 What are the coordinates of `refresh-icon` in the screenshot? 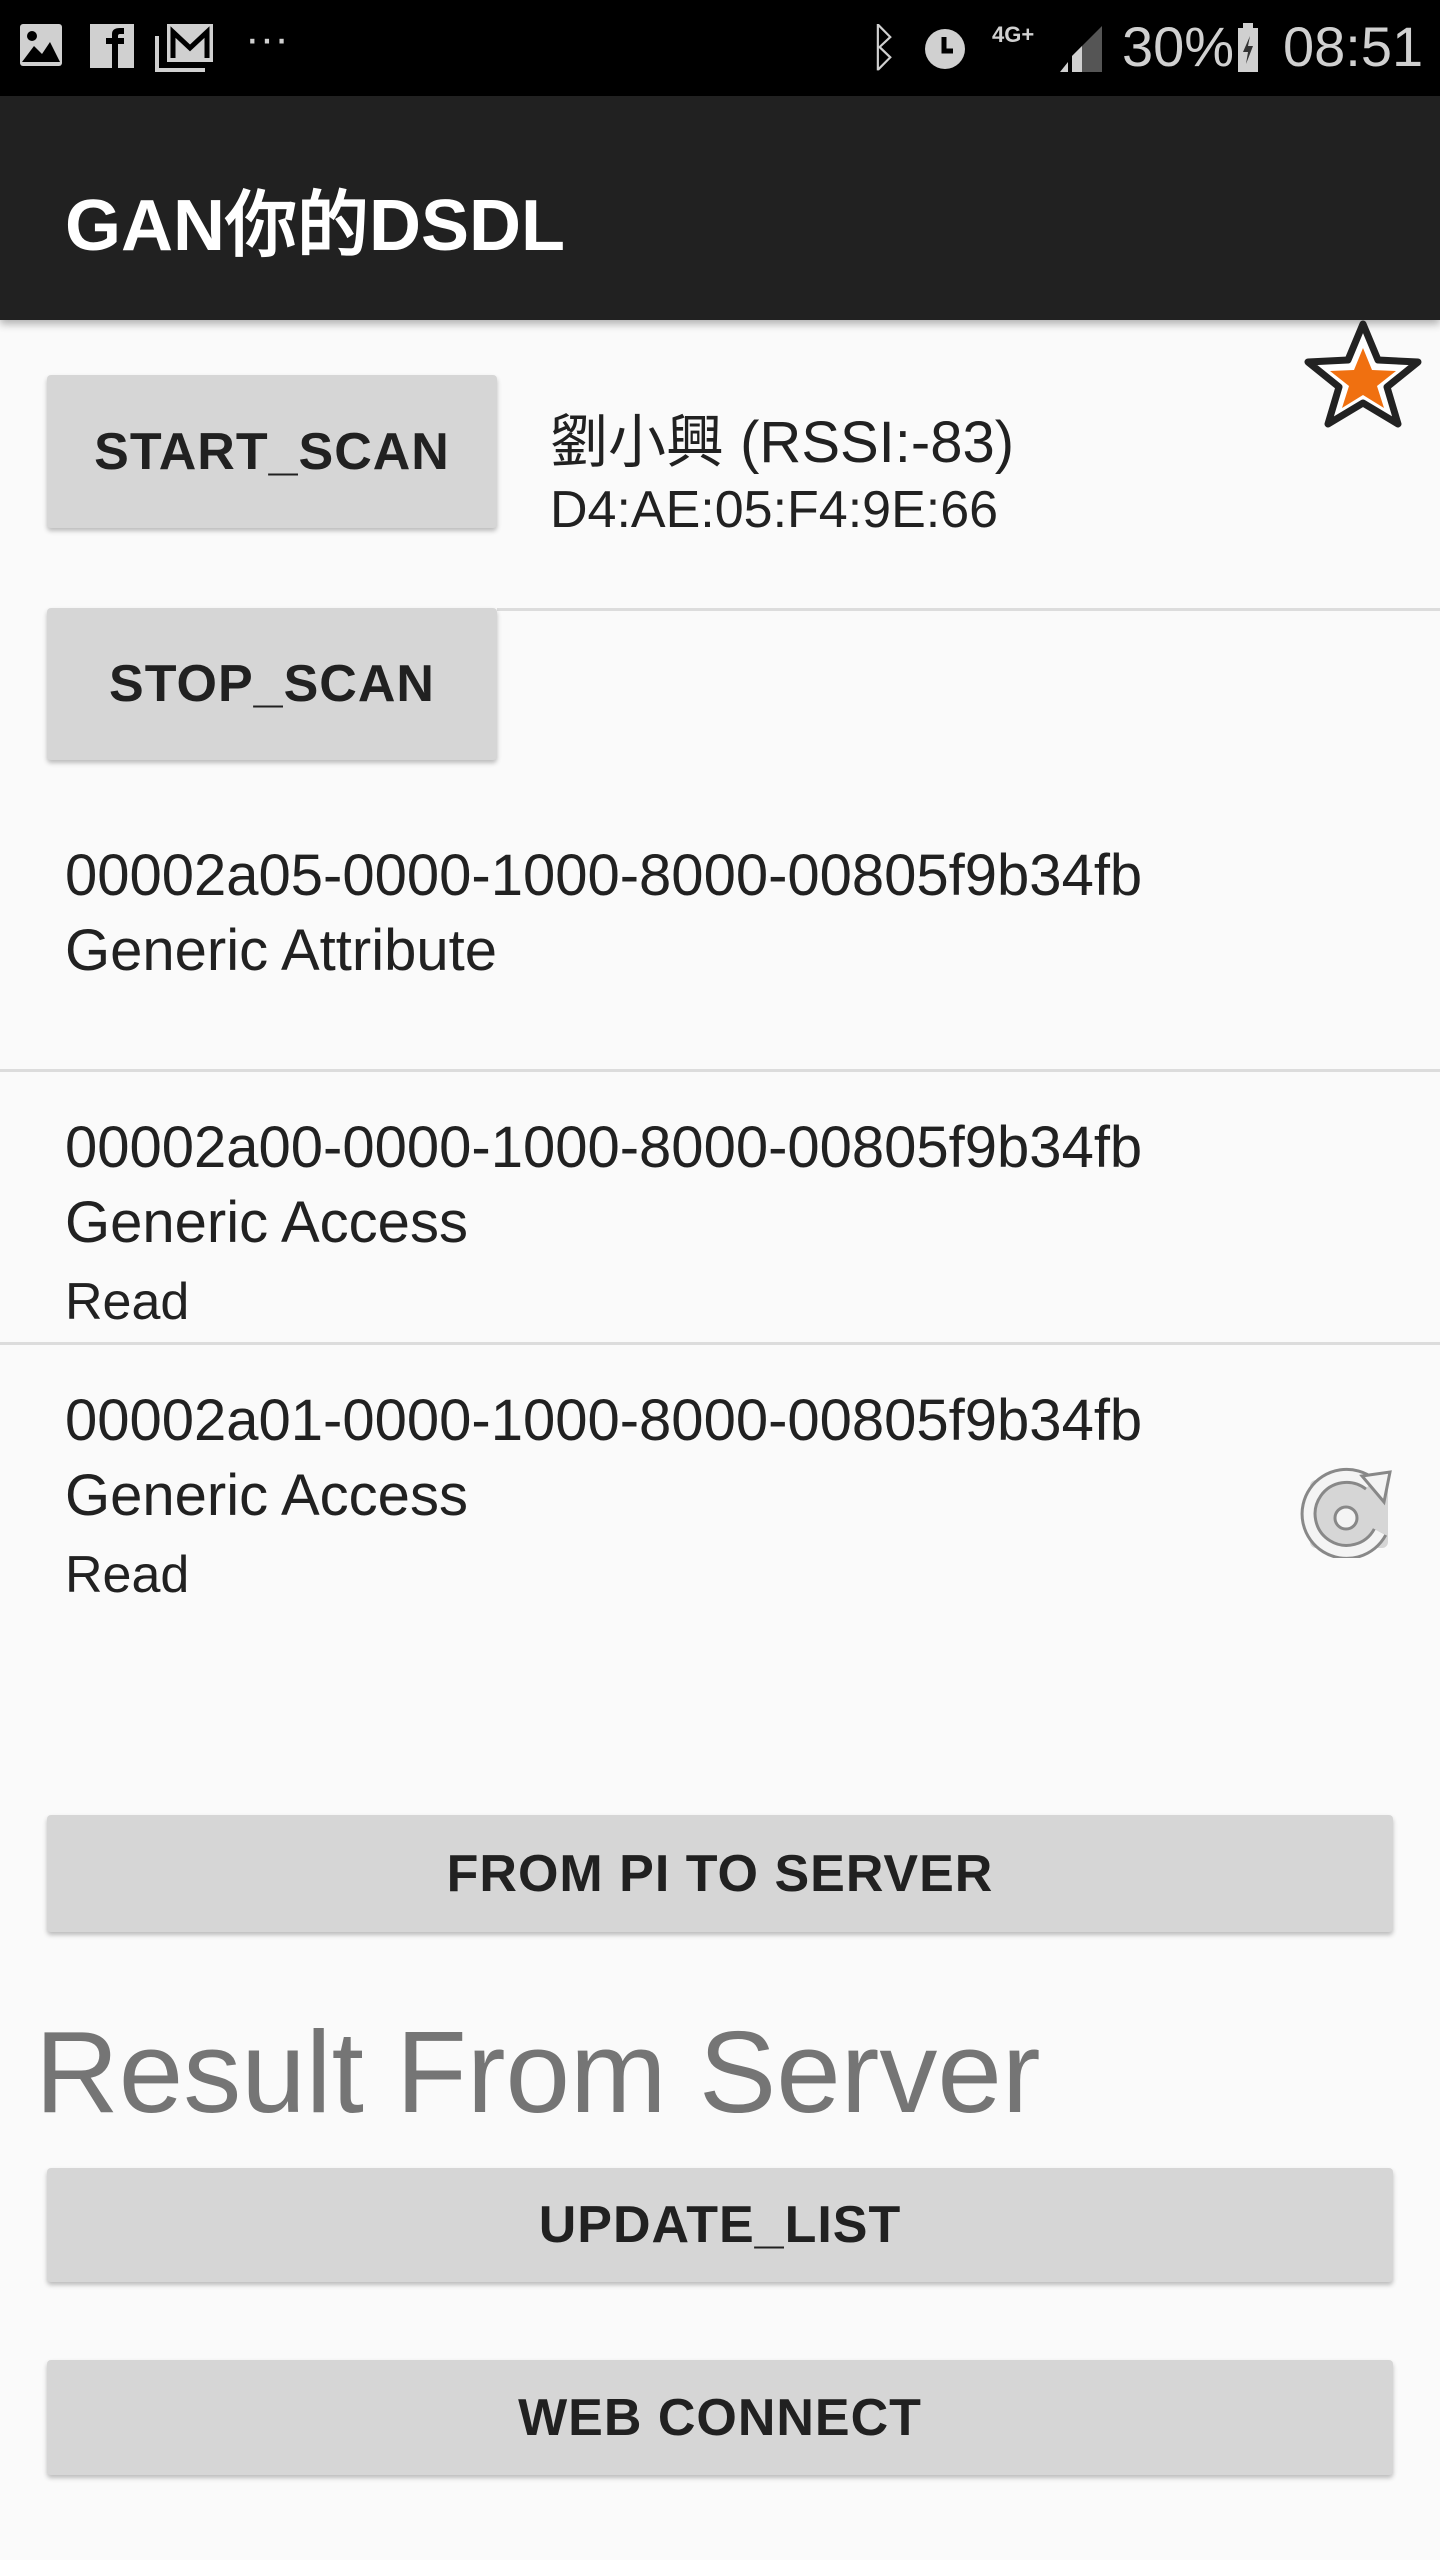 It's located at (1348, 1510).